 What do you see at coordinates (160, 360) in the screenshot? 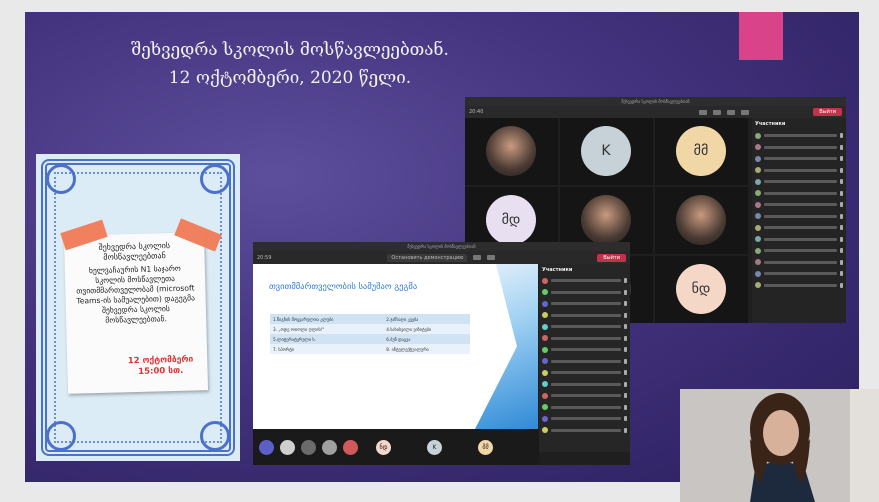
I see `poster-date: 12 ოქტომბერი` at bounding box center [160, 360].